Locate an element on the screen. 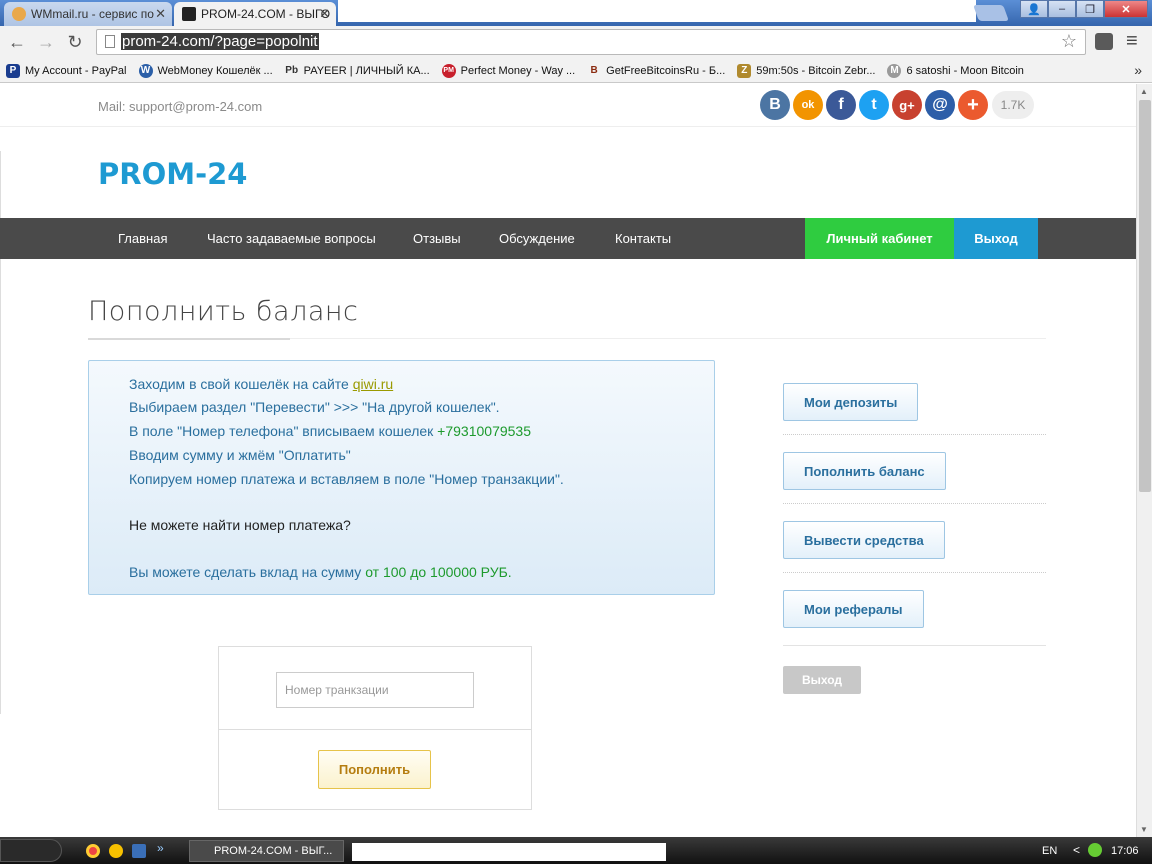  tab-wmmail: WMmail.ru - сервис по ✕ is located at coordinates (88, 14).